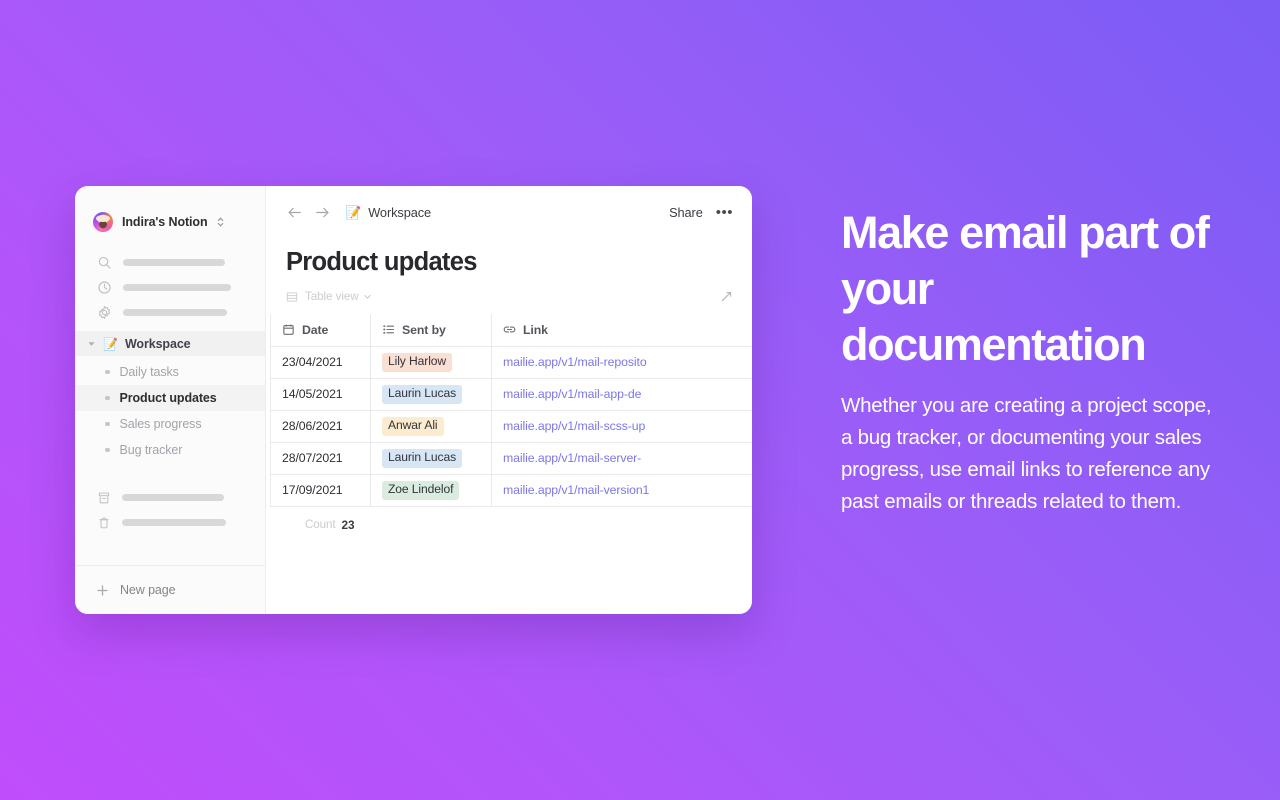  I want to click on breadcrumb: Workspace, so click(399, 212).